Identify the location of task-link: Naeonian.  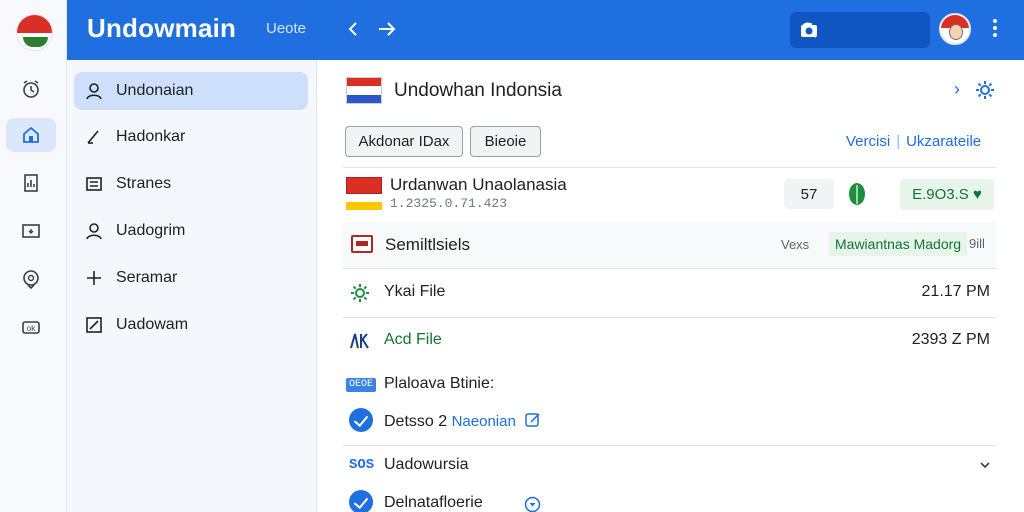
(484, 421).